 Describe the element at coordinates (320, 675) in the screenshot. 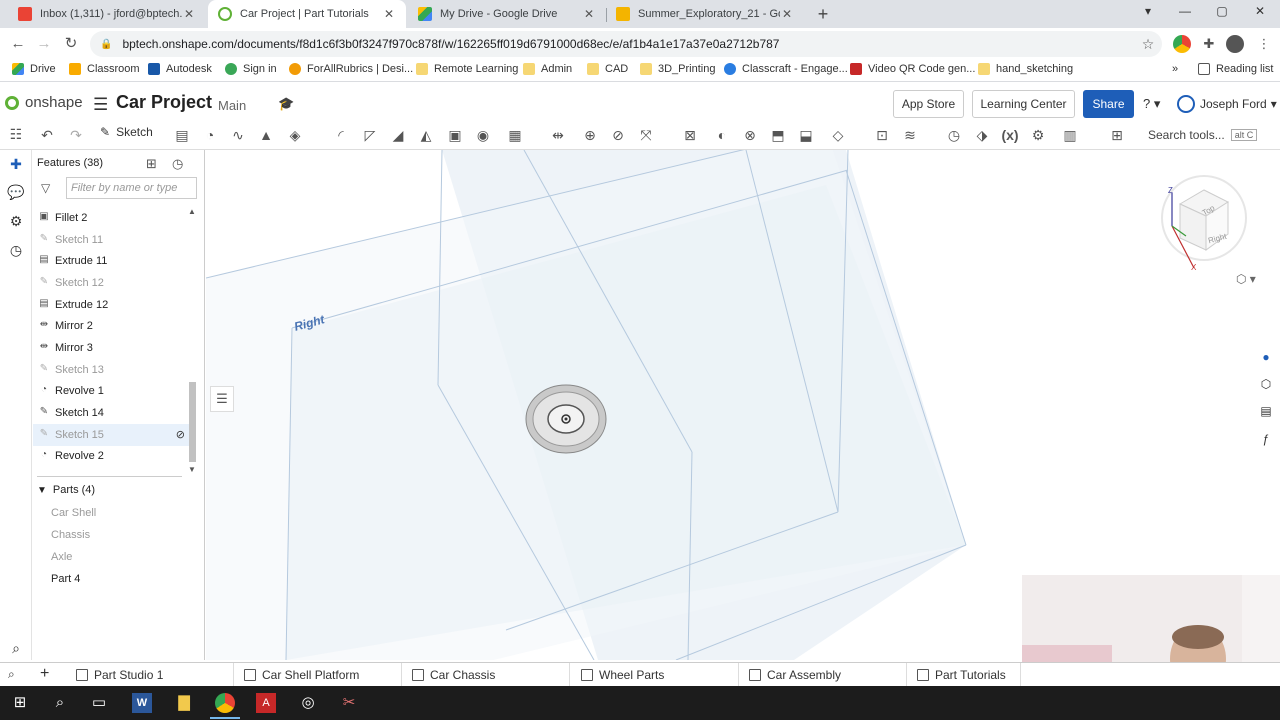

I see `tab-car-shell-platform: Car Shell Platform` at that location.